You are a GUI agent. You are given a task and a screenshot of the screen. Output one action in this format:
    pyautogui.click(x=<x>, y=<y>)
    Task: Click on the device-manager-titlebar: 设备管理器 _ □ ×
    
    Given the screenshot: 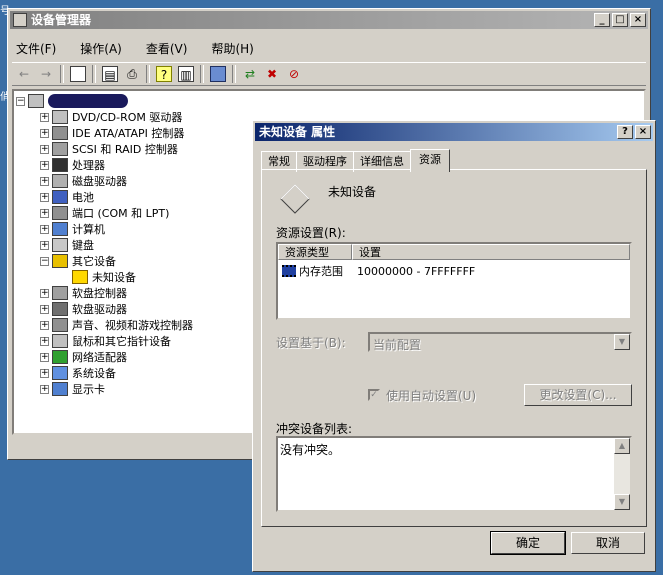 What is the action you would take?
    pyautogui.click(x=329, y=20)
    